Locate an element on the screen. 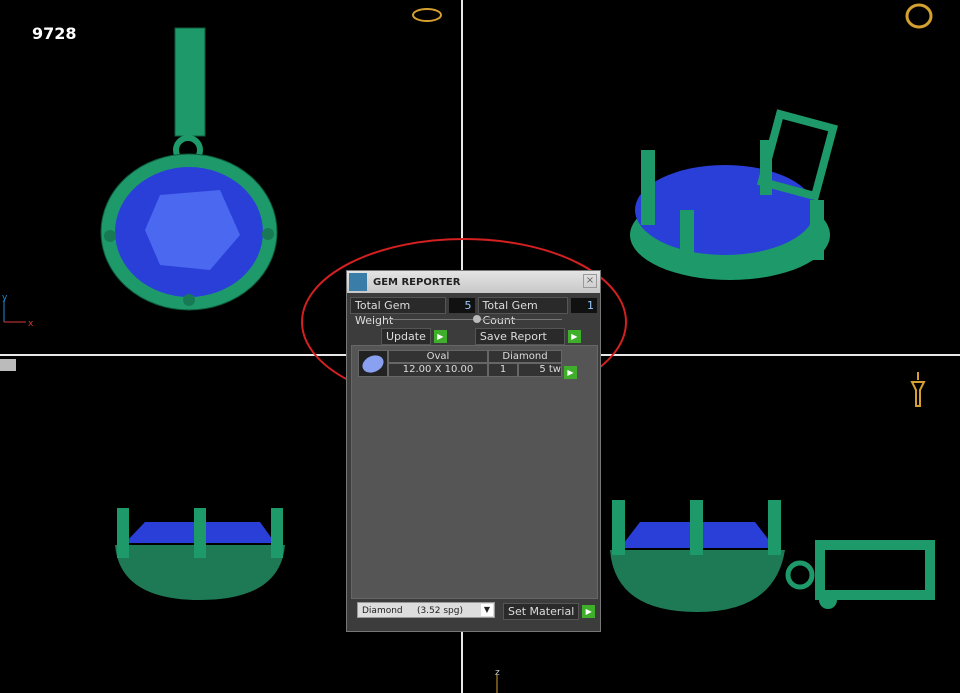 The width and height of the screenshot is (960, 693). gem-material: Diamond is located at coordinates (525, 356).